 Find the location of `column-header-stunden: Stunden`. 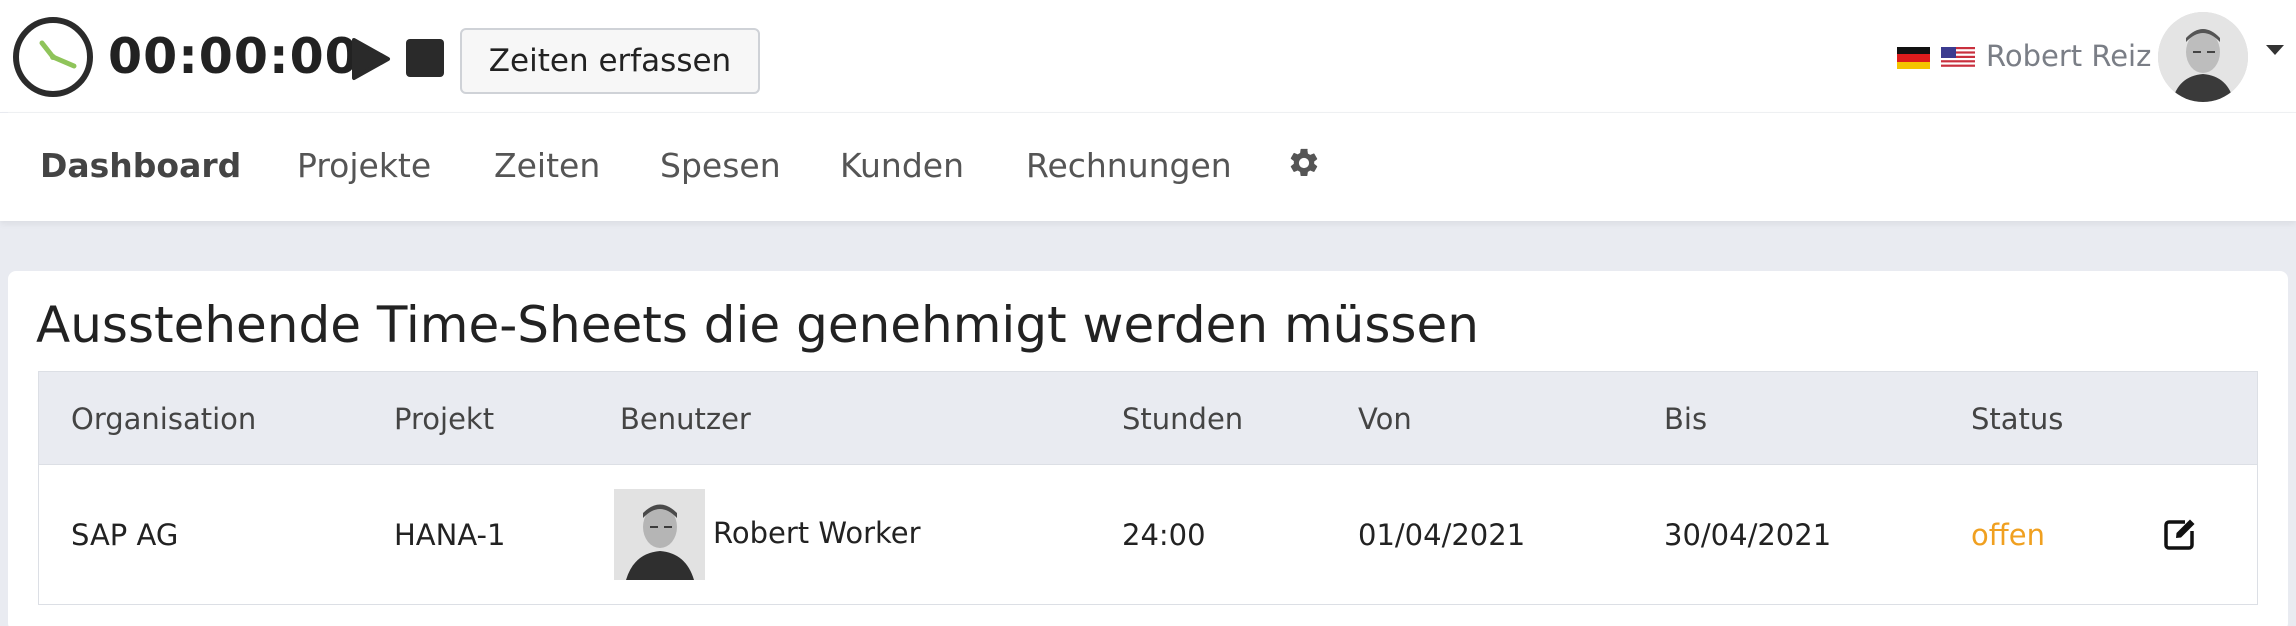

column-header-stunden: Stunden is located at coordinates (1182, 419).